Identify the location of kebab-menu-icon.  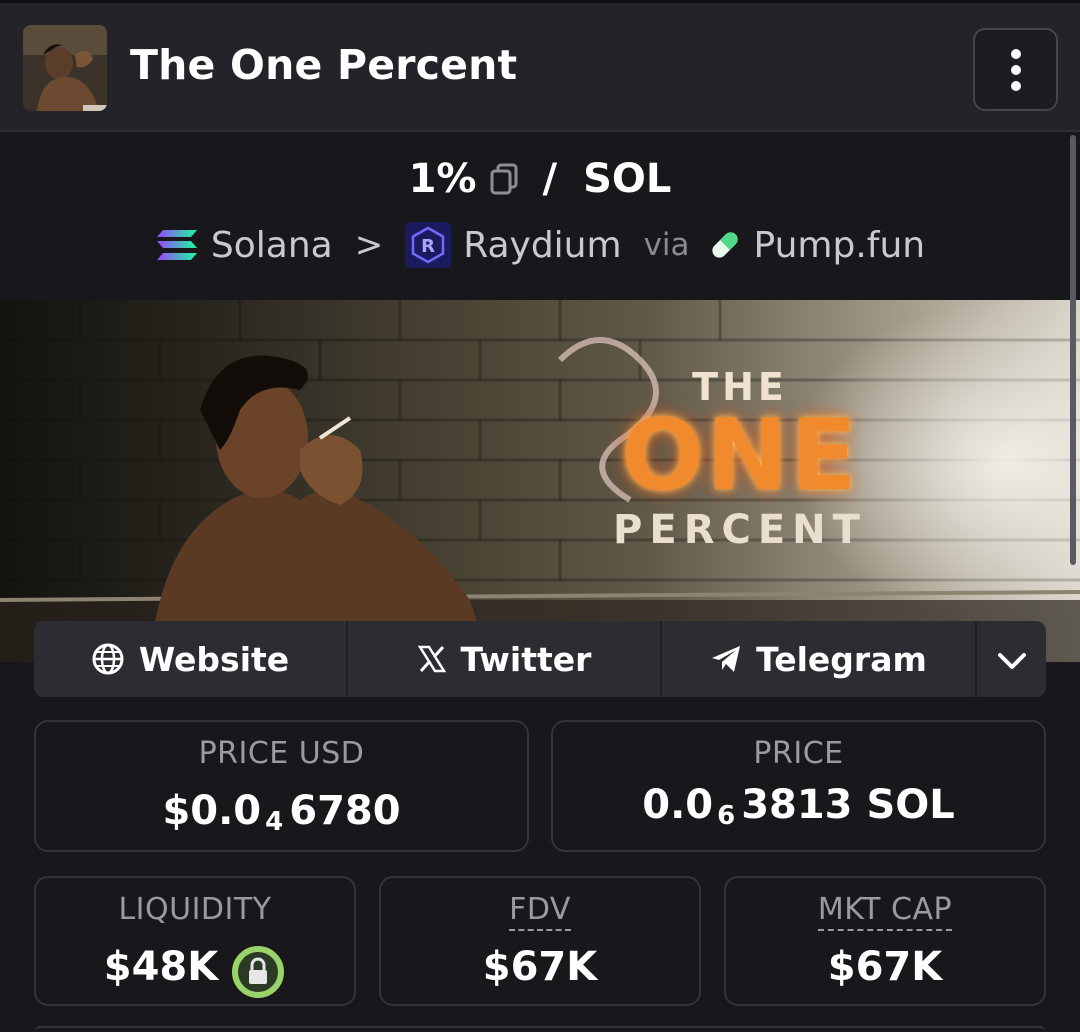
(1015, 53).